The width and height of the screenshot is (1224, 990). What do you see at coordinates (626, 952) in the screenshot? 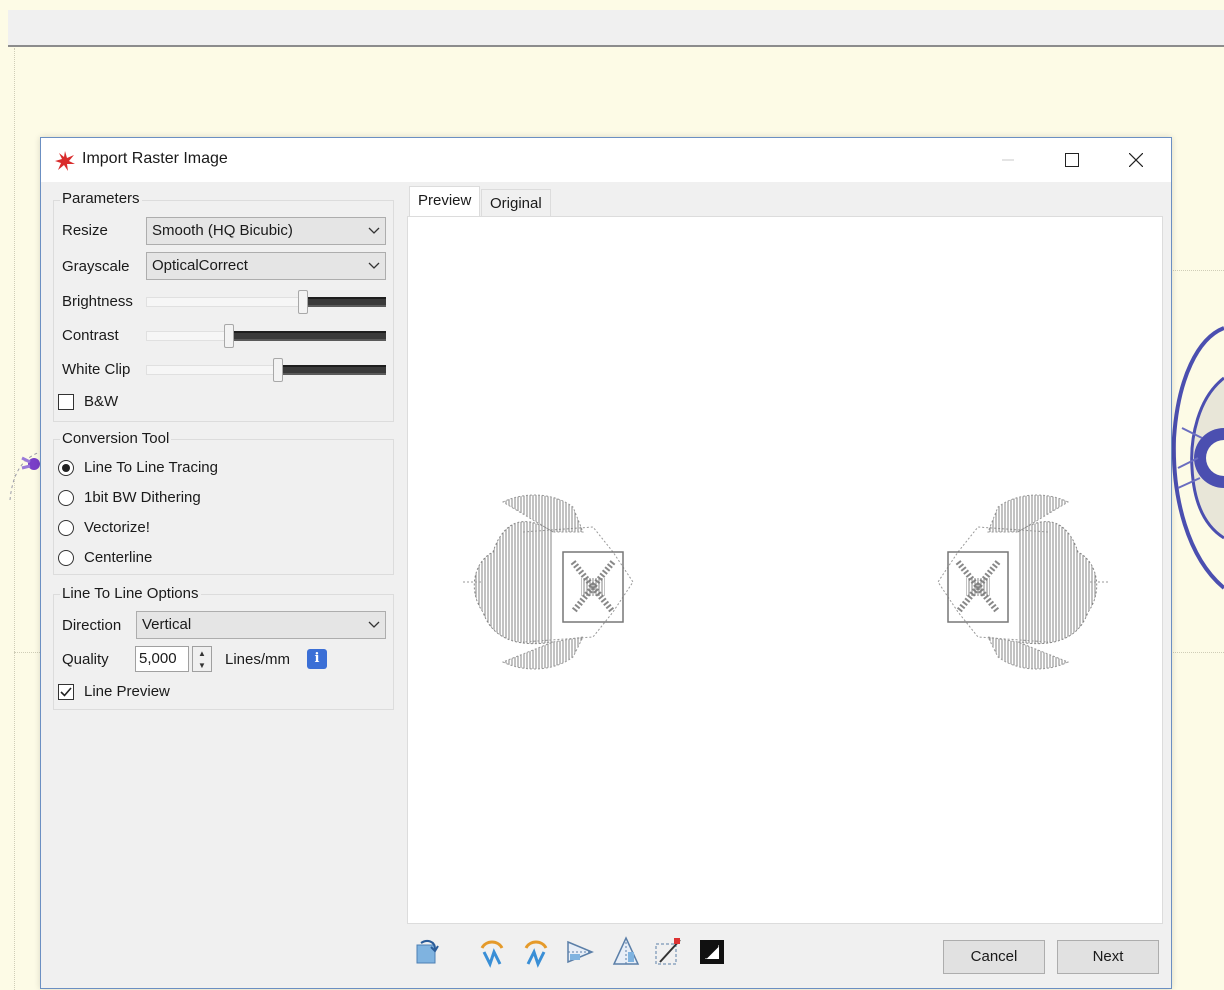
I see `flip-vertical-icon` at bounding box center [626, 952].